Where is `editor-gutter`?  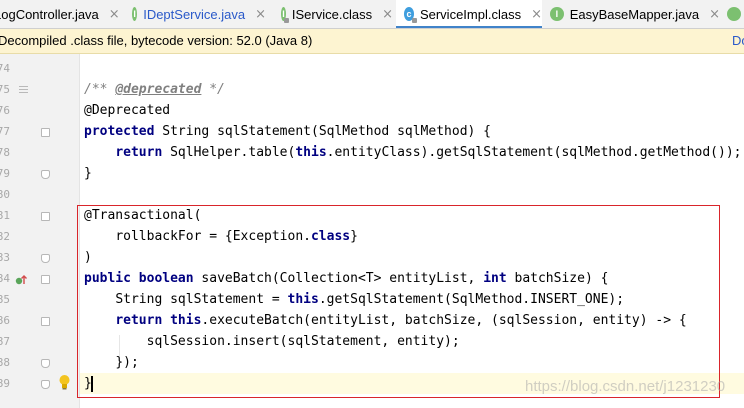 editor-gutter is located at coordinates (39, 231).